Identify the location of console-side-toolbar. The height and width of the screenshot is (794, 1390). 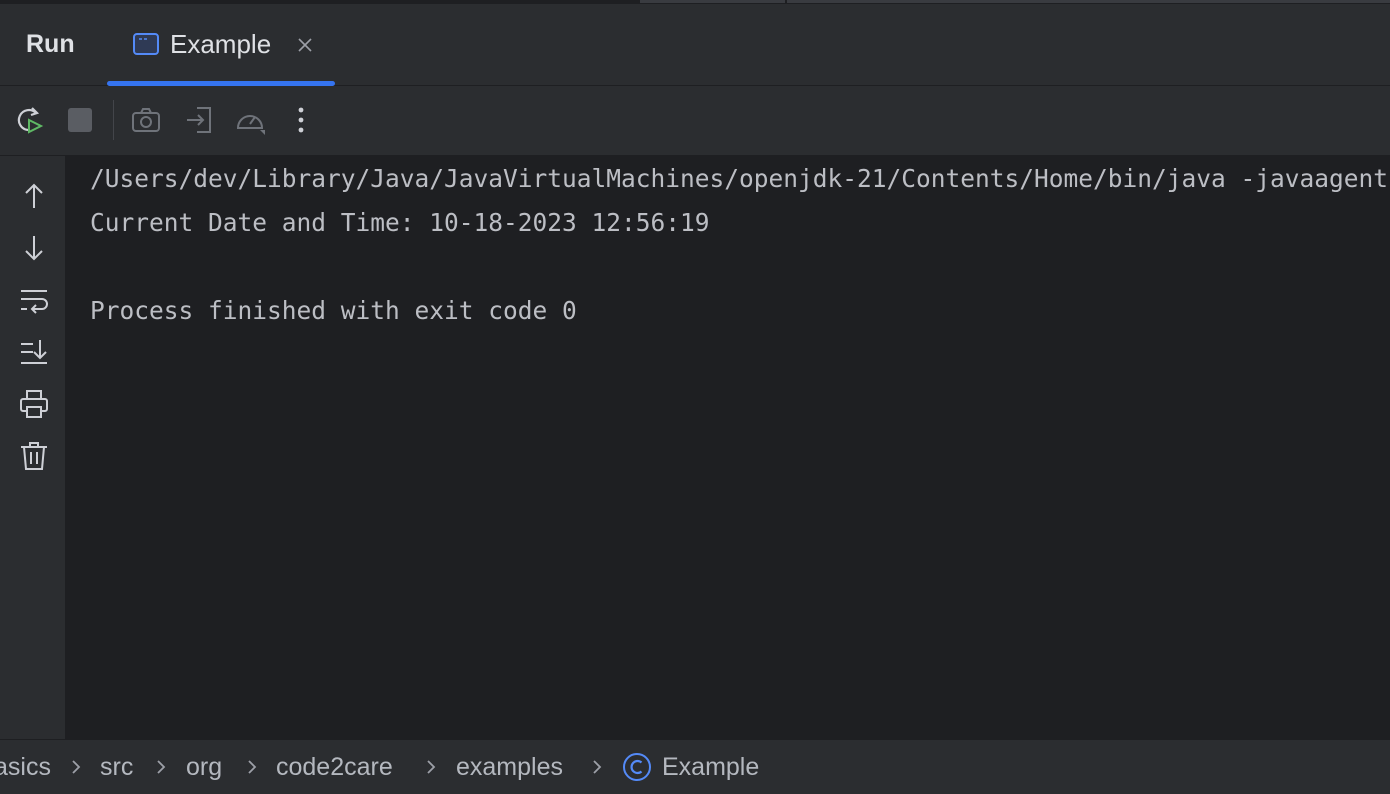
(33, 447).